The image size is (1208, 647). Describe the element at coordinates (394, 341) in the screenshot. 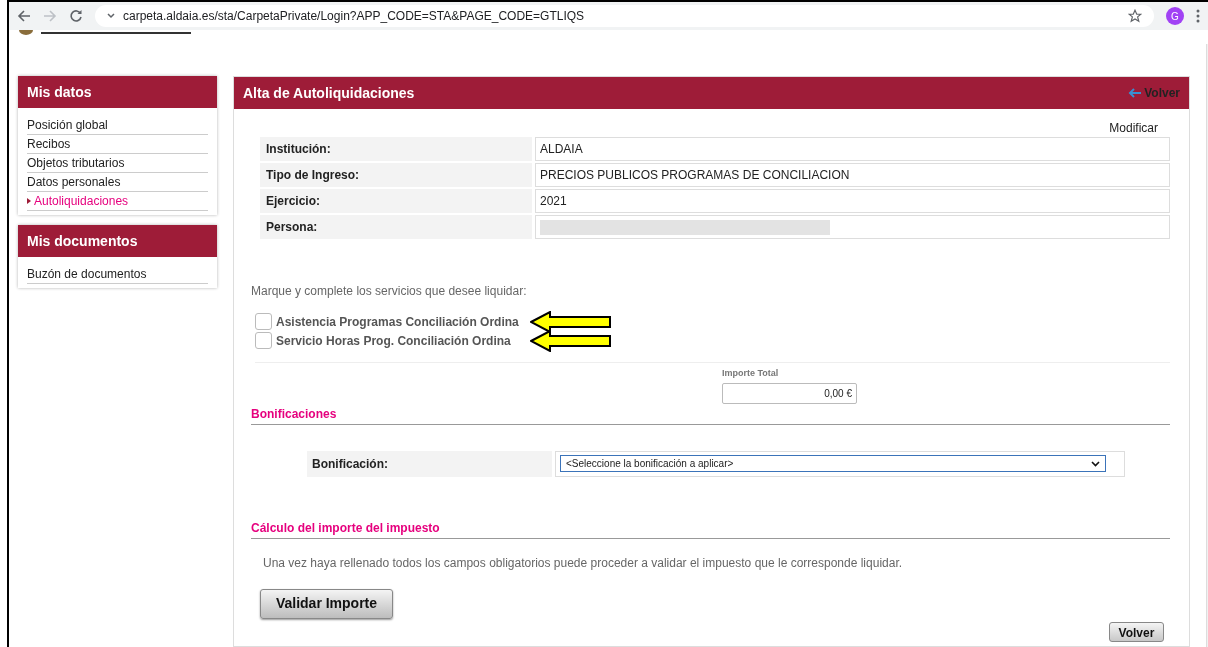

I see `service-label: Servicio Horas Prog. Conciliación Ordina` at that location.